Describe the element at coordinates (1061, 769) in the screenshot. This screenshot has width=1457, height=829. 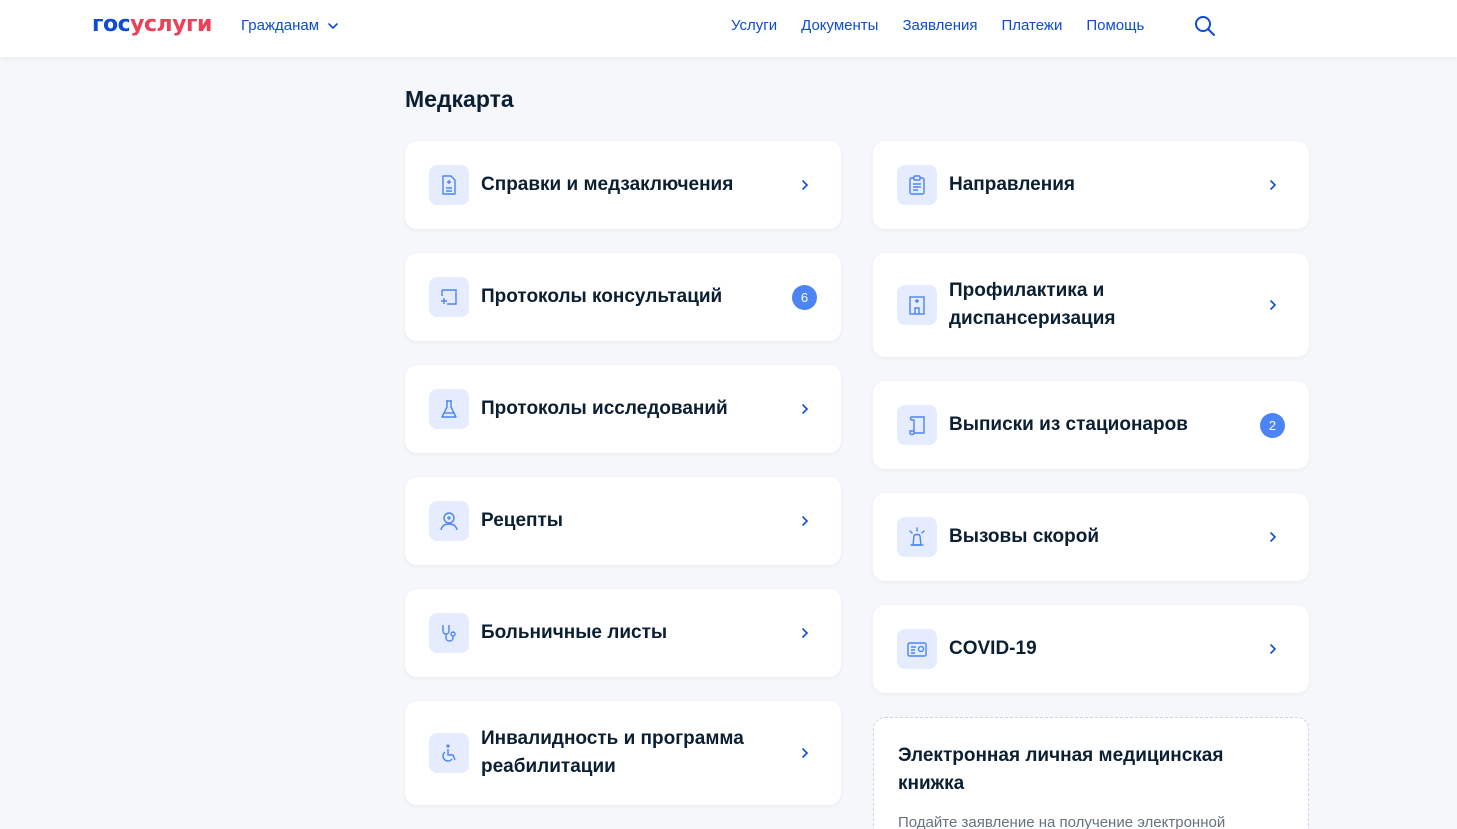
I see `ehr-title: Электронная личная медицинская книжка` at that location.